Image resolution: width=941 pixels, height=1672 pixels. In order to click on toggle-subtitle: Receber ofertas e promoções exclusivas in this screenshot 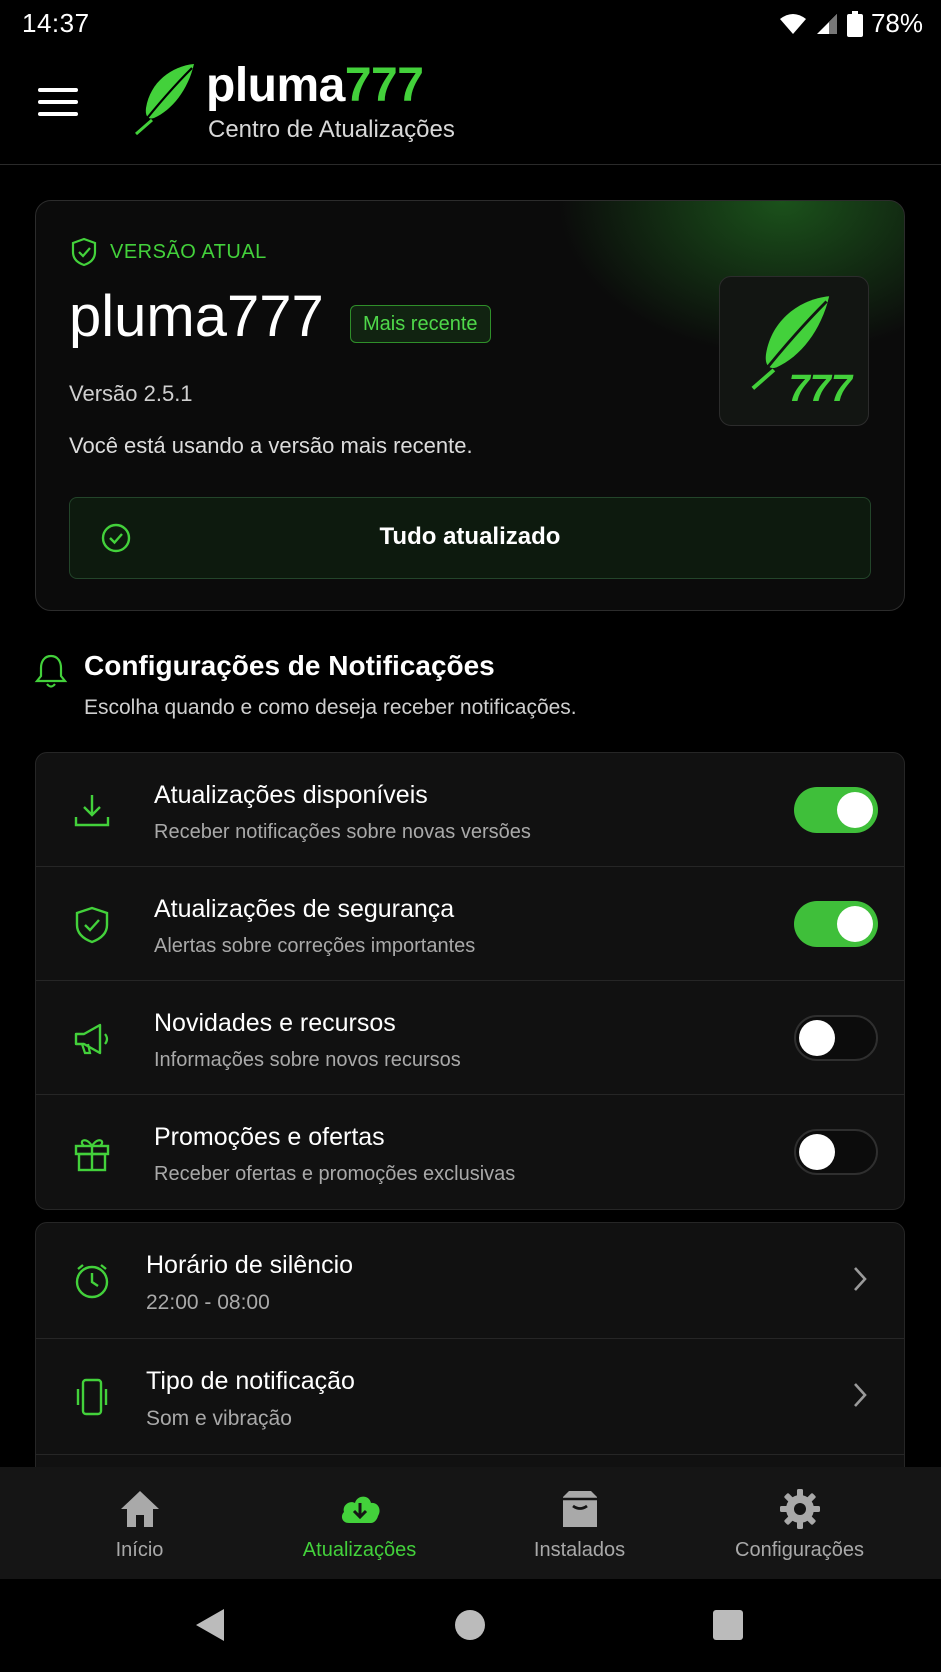, I will do `click(335, 1174)`.